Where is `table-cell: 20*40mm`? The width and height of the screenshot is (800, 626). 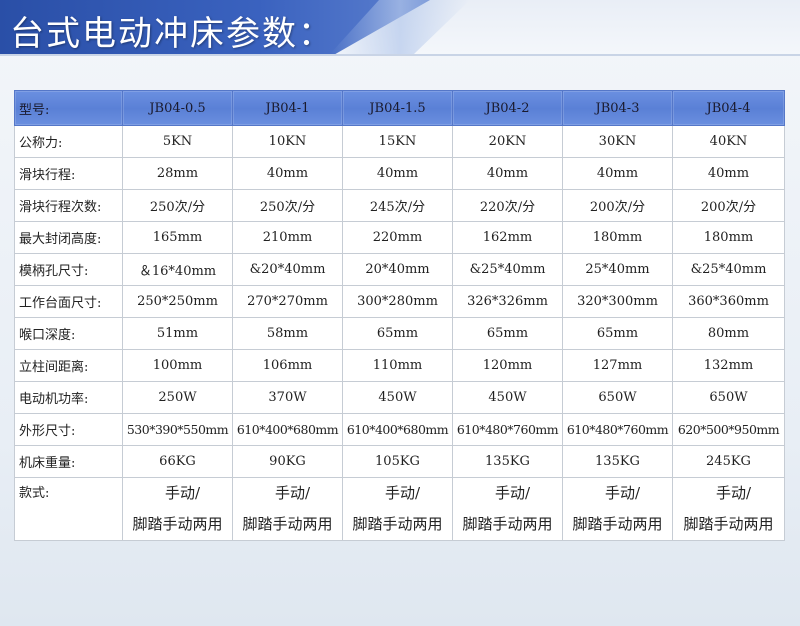 table-cell: 20*40mm is located at coordinates (397, 269).